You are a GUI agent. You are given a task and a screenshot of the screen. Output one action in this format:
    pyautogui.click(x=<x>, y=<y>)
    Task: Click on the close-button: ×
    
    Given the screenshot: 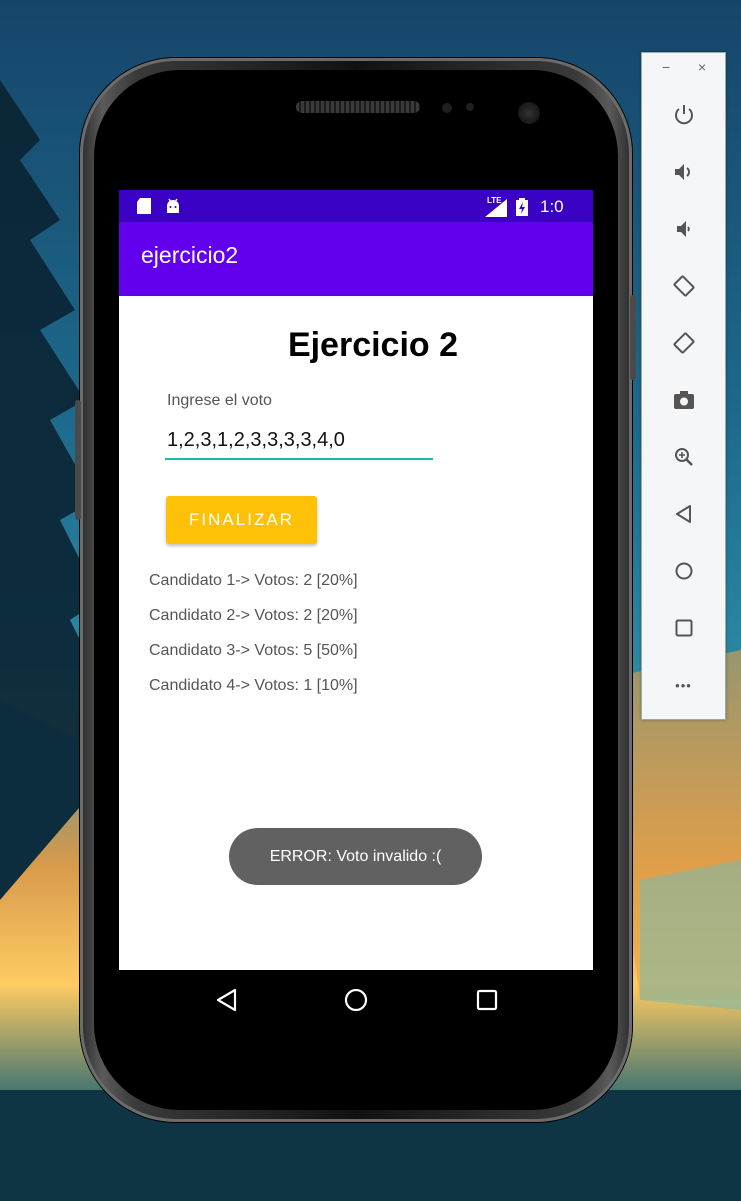 What is the action you would take?
    pyautogui.click(x=702, y=67)
    